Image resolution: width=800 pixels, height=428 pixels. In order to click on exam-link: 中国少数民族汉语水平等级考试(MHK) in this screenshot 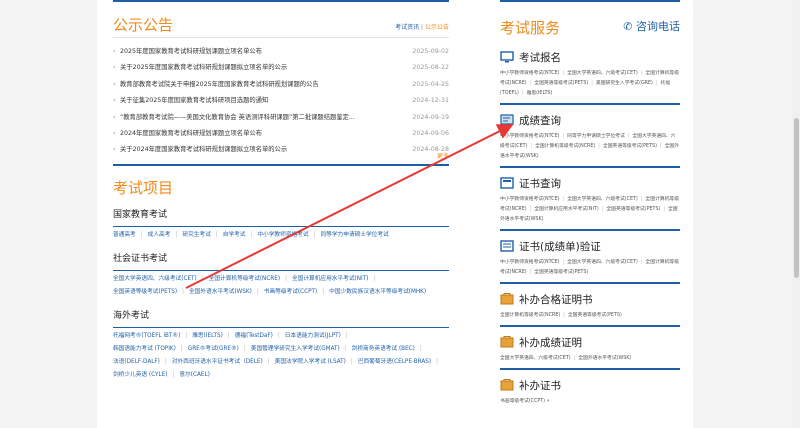, I will do `click(377, 292)`.